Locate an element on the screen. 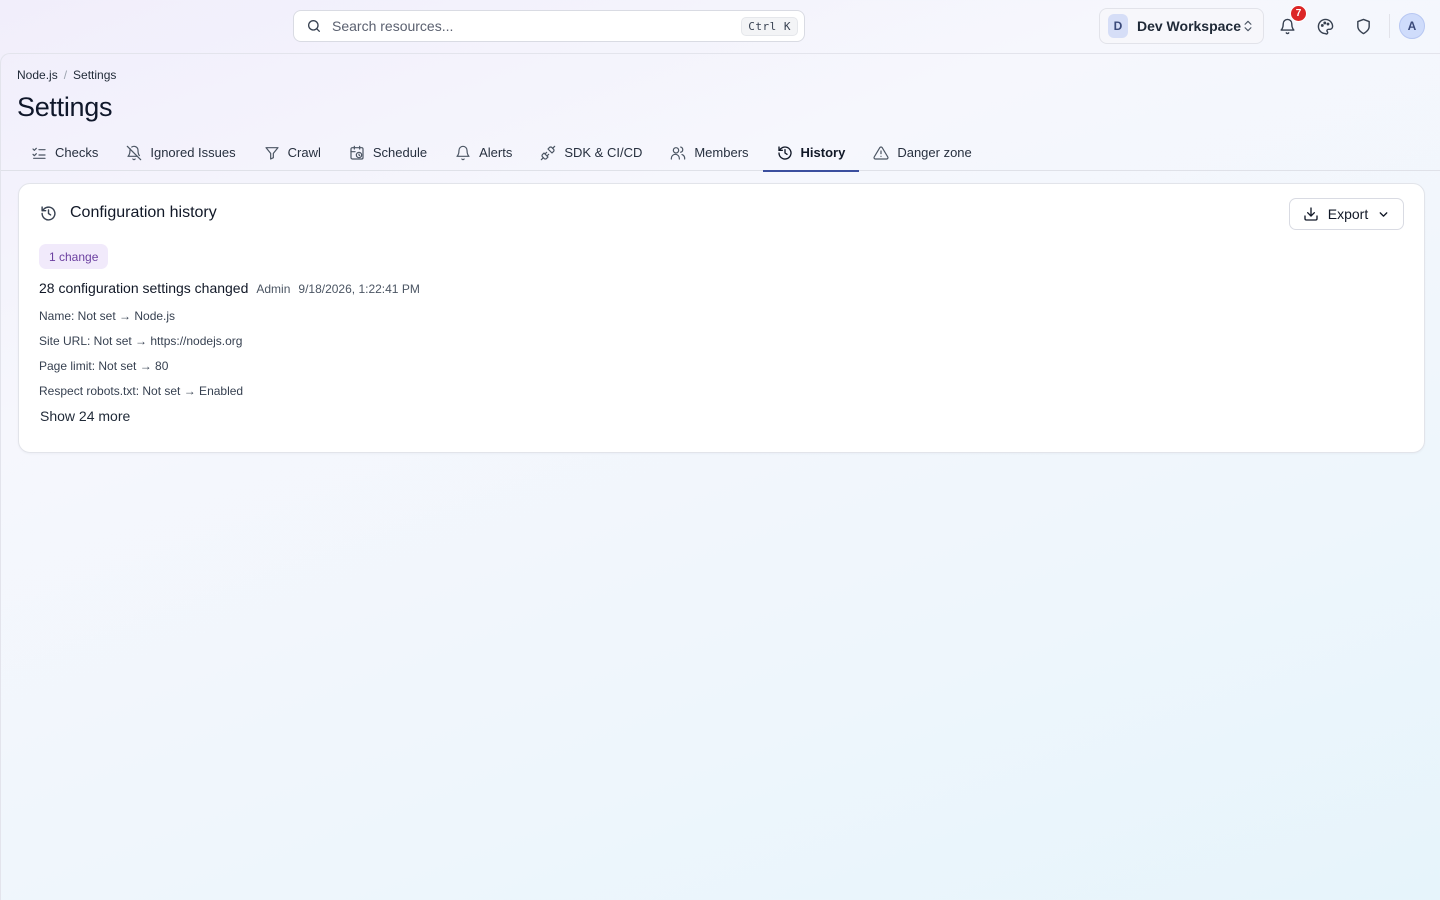 The image size is (1440, 900). entry-author: Admin is located at coordinates (273, 289).